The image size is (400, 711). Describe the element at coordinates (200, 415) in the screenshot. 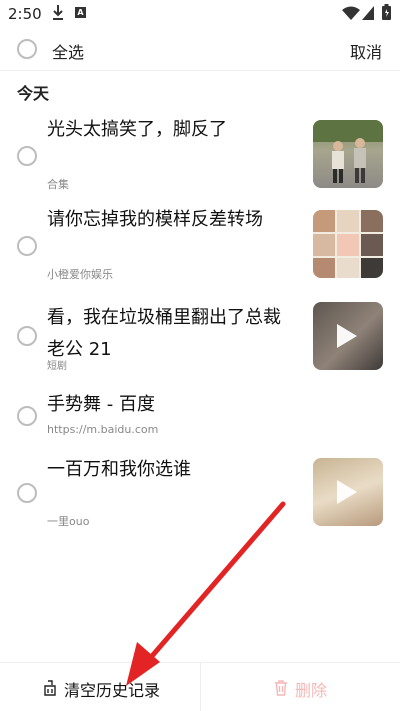

I see `list-item: 手势舞 - 百度 https://m.baidu.com` at that location.